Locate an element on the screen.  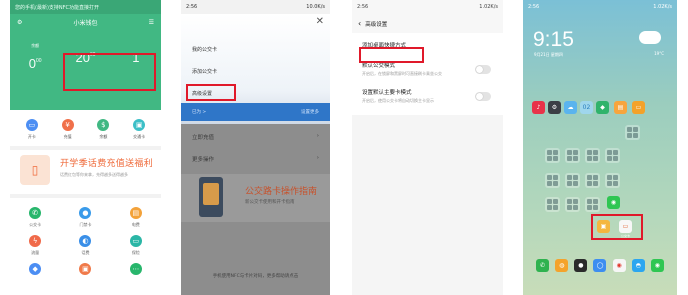
promo-banner: ▯ 开学季话费充值送福利 话费红包等你来拿，充得越多送得越多 is located at coordinates (85, 172).